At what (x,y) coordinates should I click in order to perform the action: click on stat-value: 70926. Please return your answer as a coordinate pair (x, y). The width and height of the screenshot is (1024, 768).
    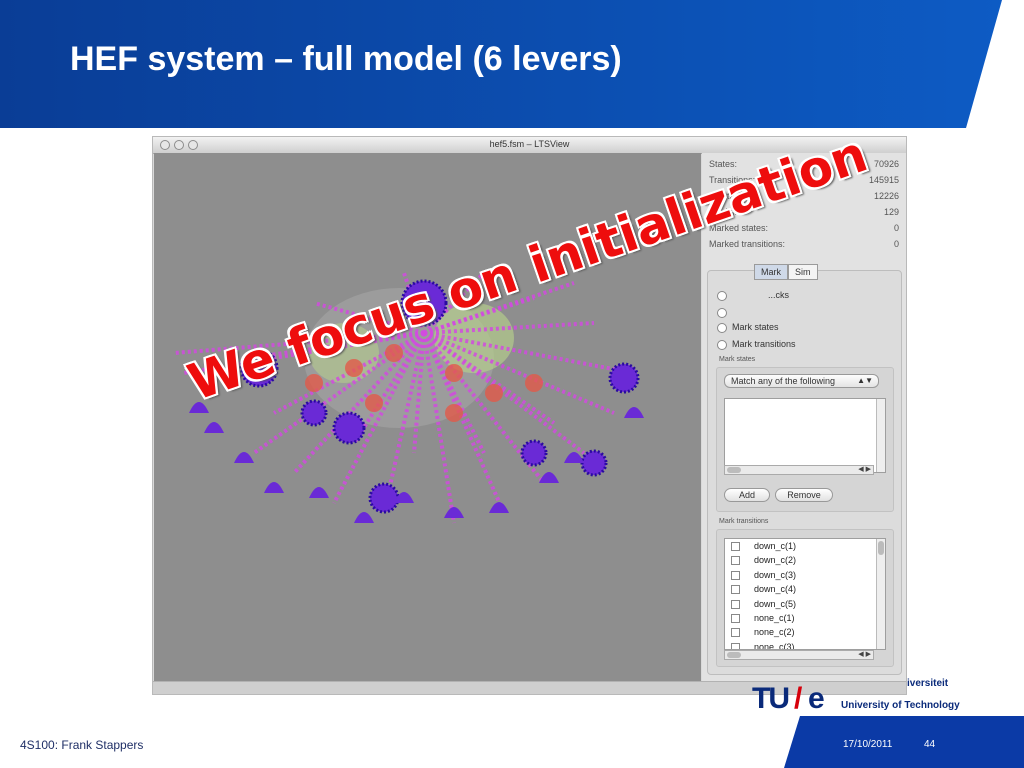
    Looking at the image, I should click on (886, 164).